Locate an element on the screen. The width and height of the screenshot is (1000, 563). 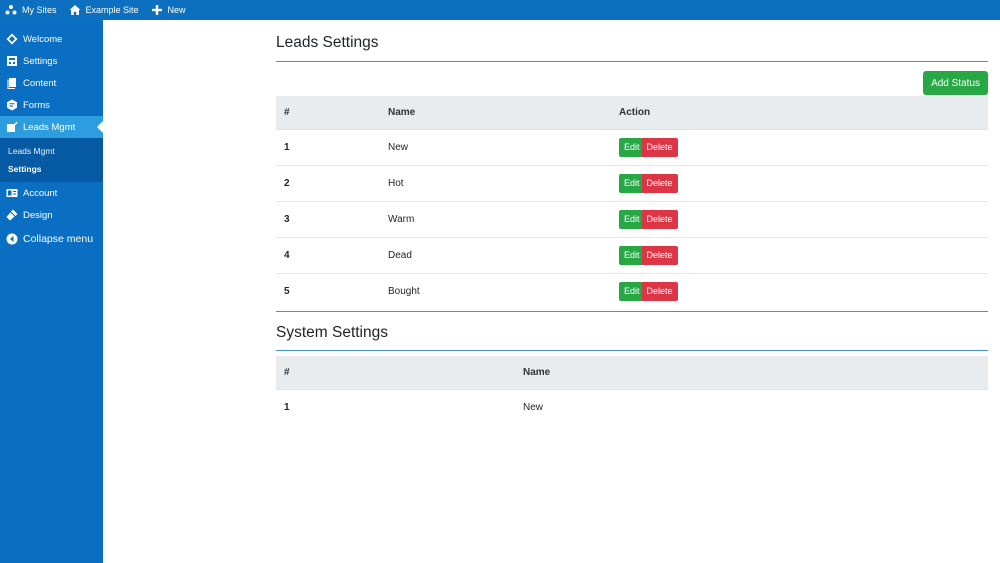
table-row: 3 Warm Edit Delete is located at coordinates (632, 219).